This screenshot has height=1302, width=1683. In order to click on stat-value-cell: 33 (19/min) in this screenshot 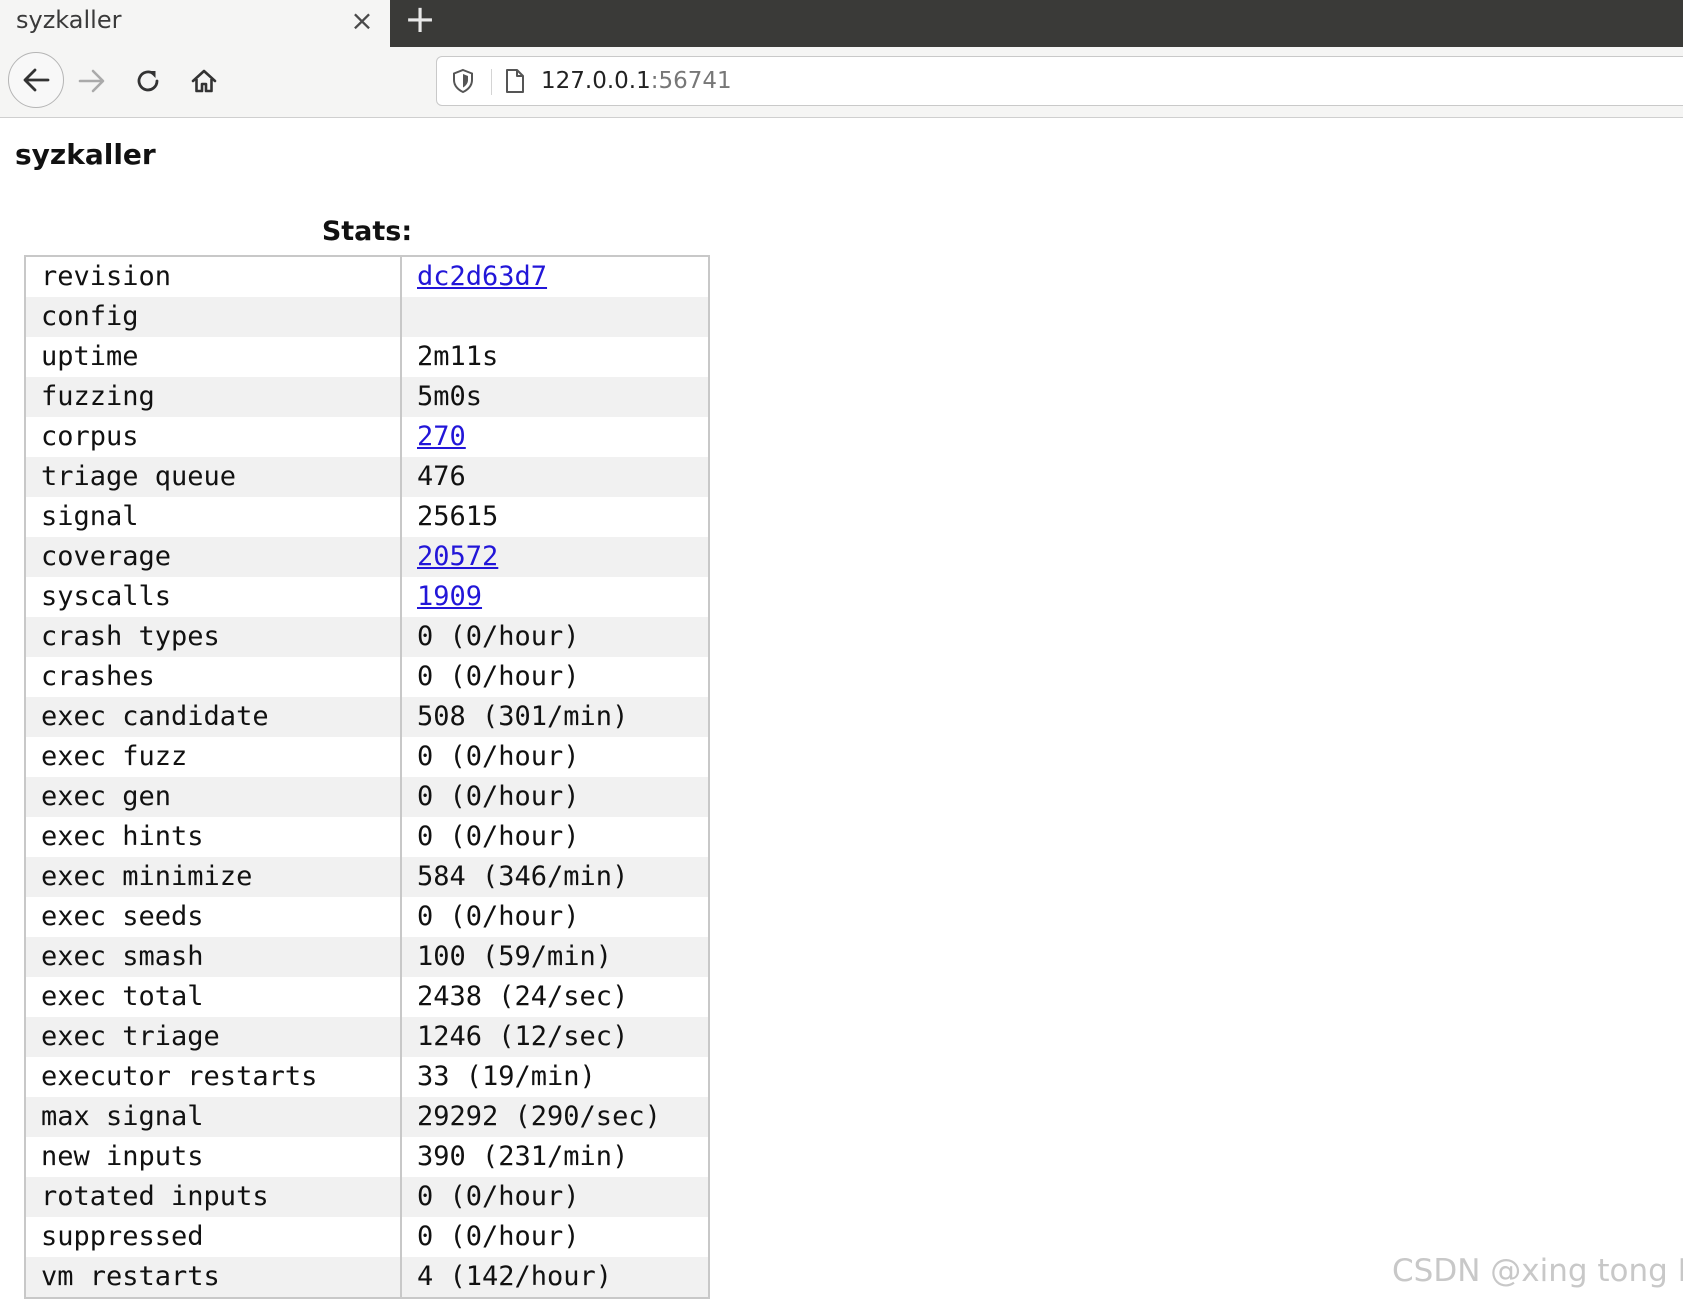, I will do `click(555, 1077)`.